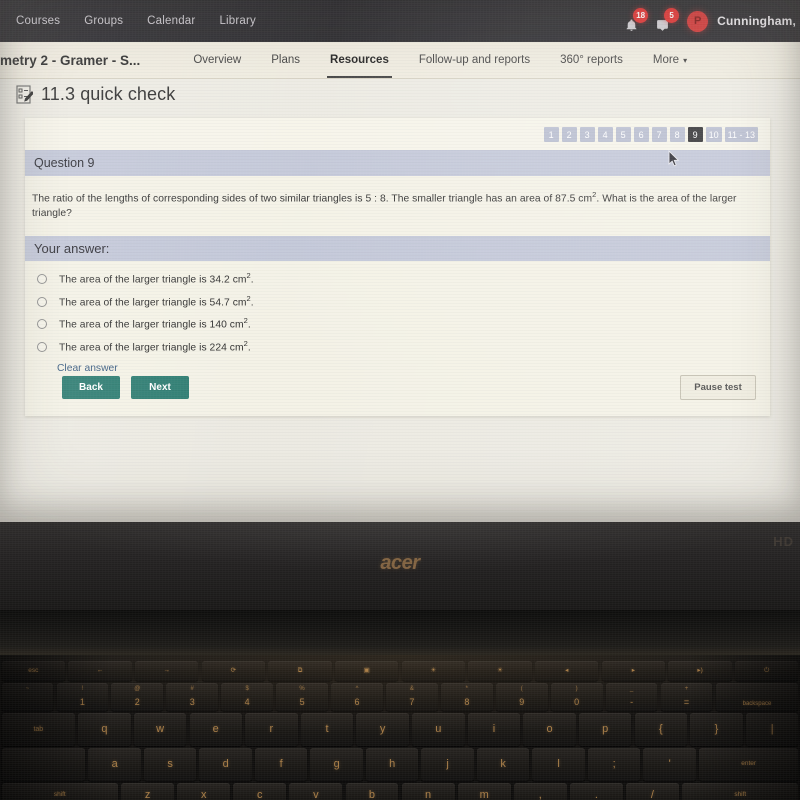 This screenshot has width=800, height=800. Describe the element at coordinates (549, 729) in the screenshot. I see `key-o: o` at that location.